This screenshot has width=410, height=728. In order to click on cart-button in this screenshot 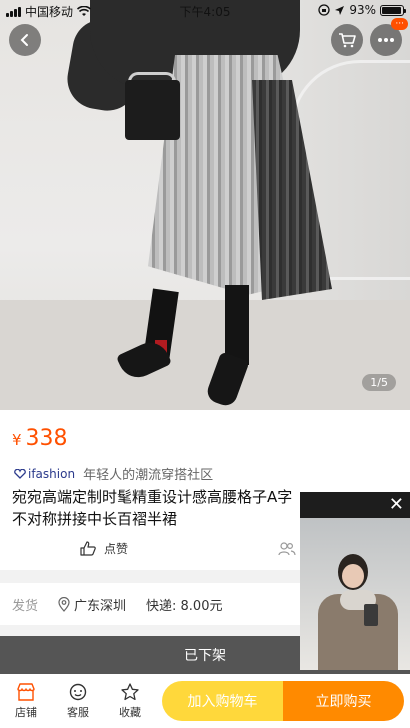, I will do `click(347, 40)`.